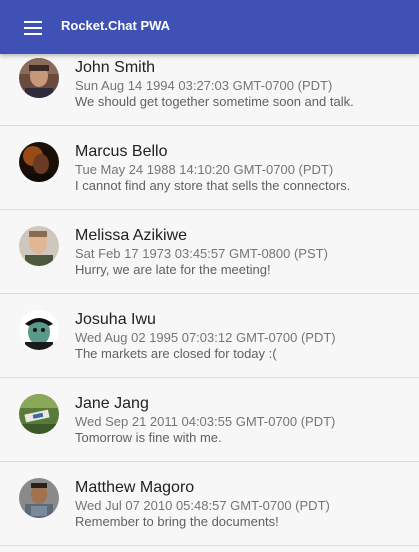  I want to click on menu-icon, so click(33, 28).